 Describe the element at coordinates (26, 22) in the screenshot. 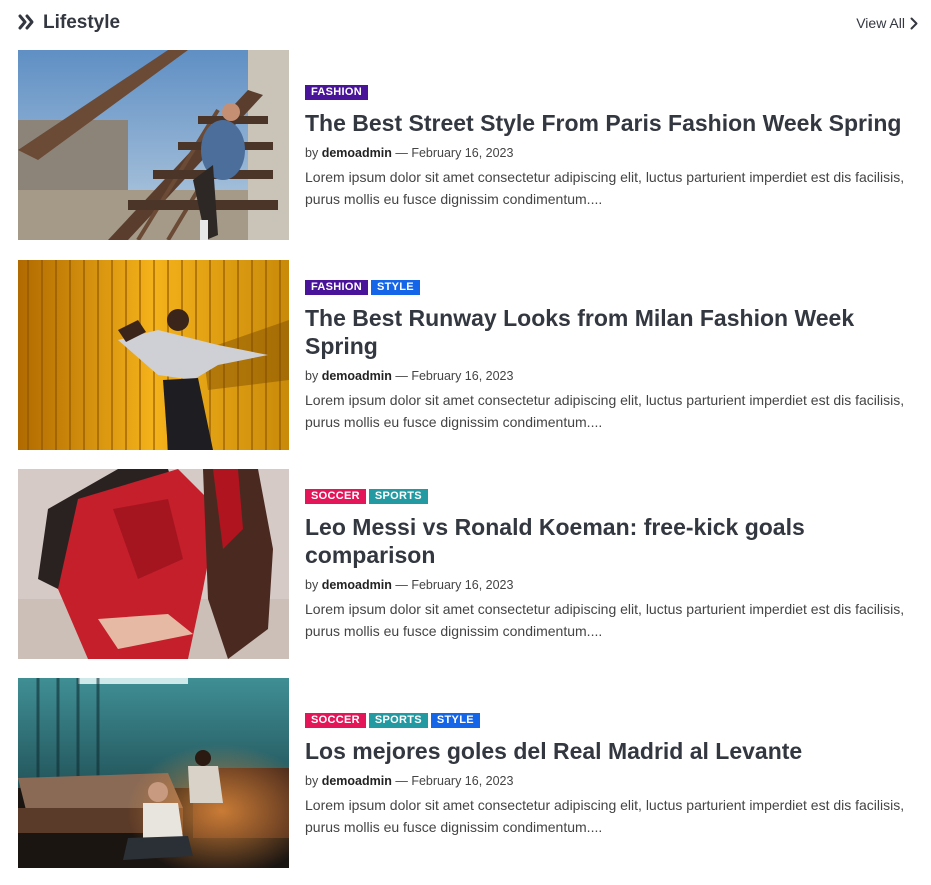

I see `double-chevron-right-icon` at that location.